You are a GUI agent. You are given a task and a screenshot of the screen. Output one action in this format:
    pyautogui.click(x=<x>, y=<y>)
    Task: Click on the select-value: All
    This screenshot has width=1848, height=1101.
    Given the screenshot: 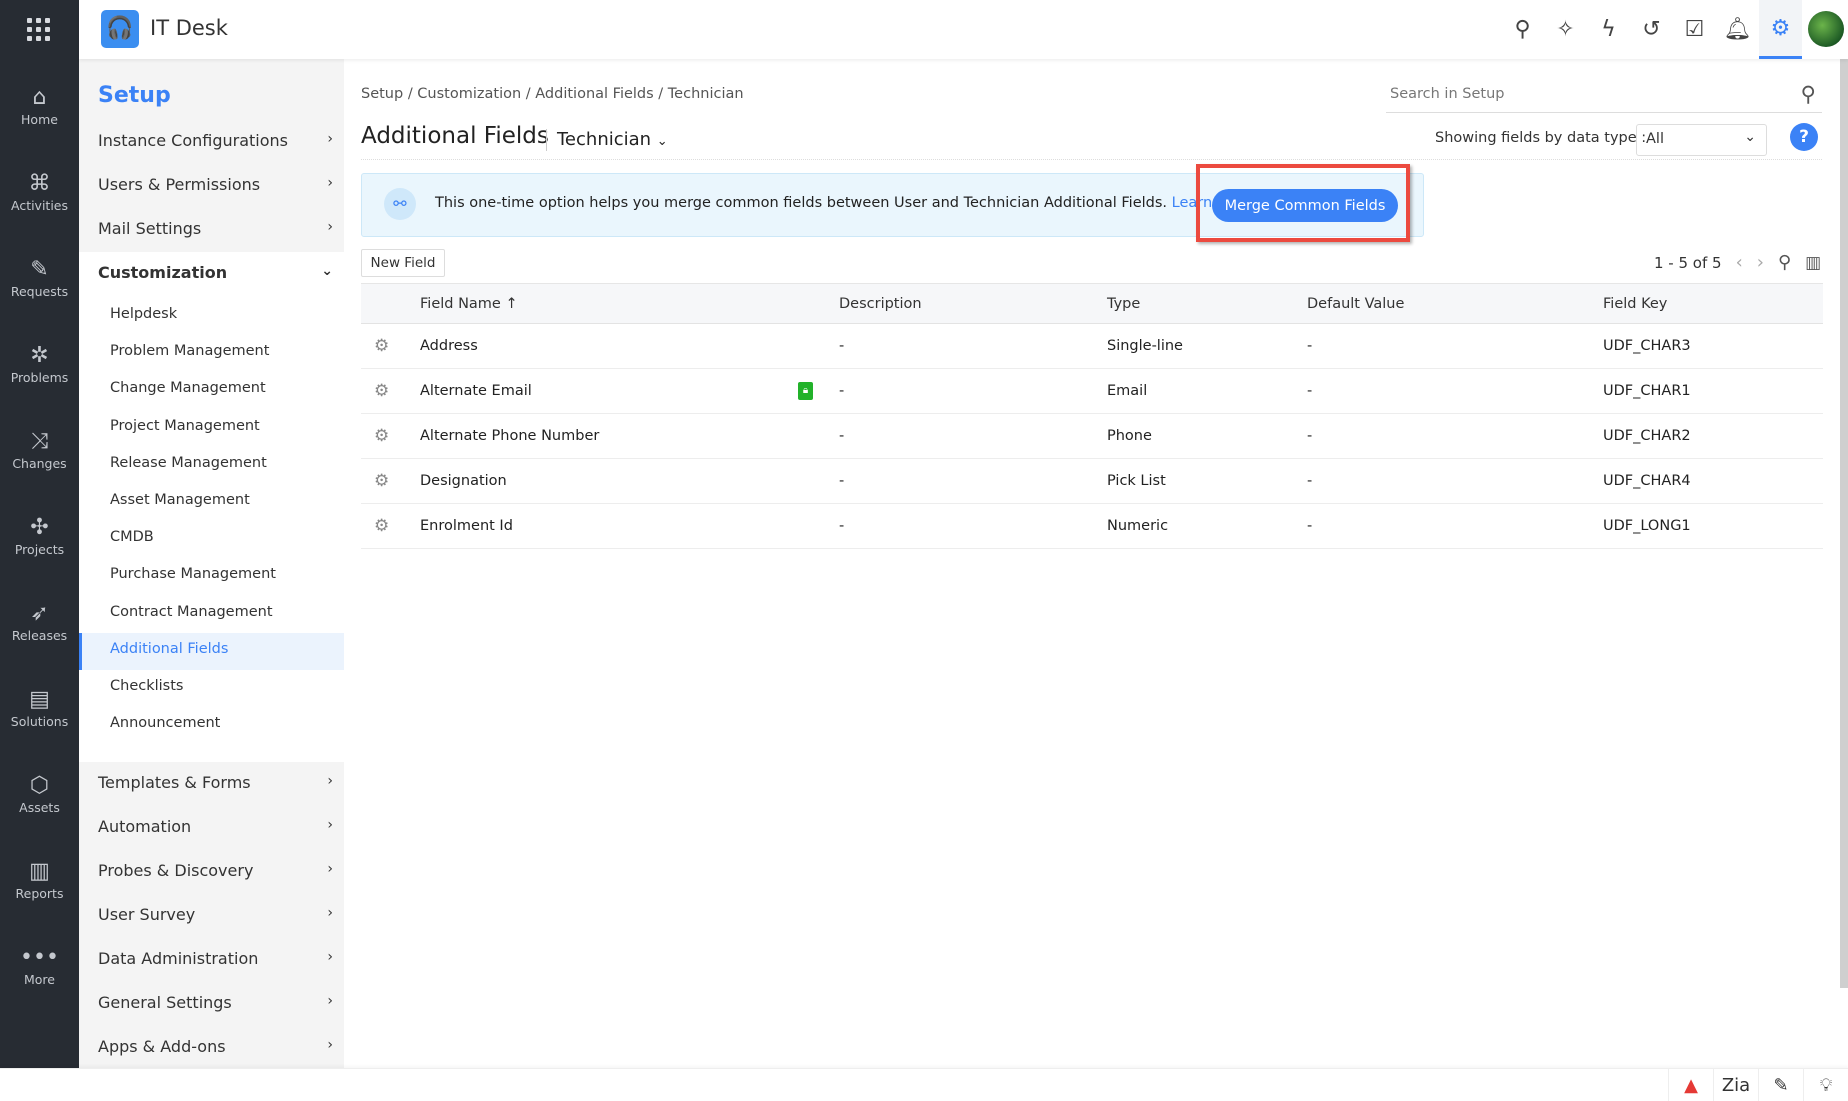 What is the action you would take?
    pyautogui.click(x=1655, y=139)
    